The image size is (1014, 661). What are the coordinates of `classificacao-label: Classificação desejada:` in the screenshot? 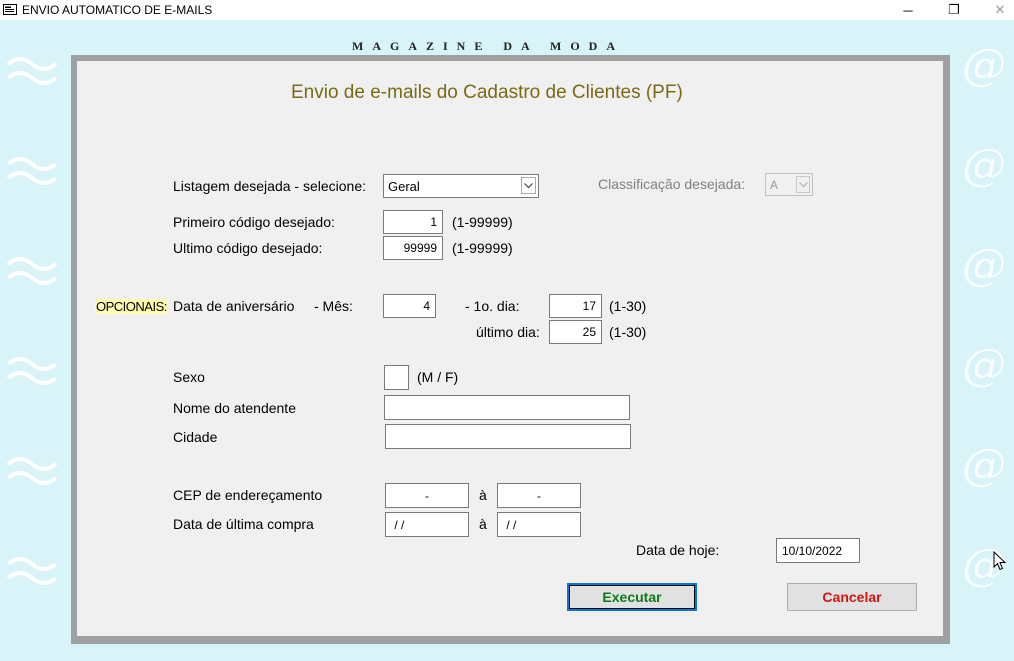 It's located at (672, 184).